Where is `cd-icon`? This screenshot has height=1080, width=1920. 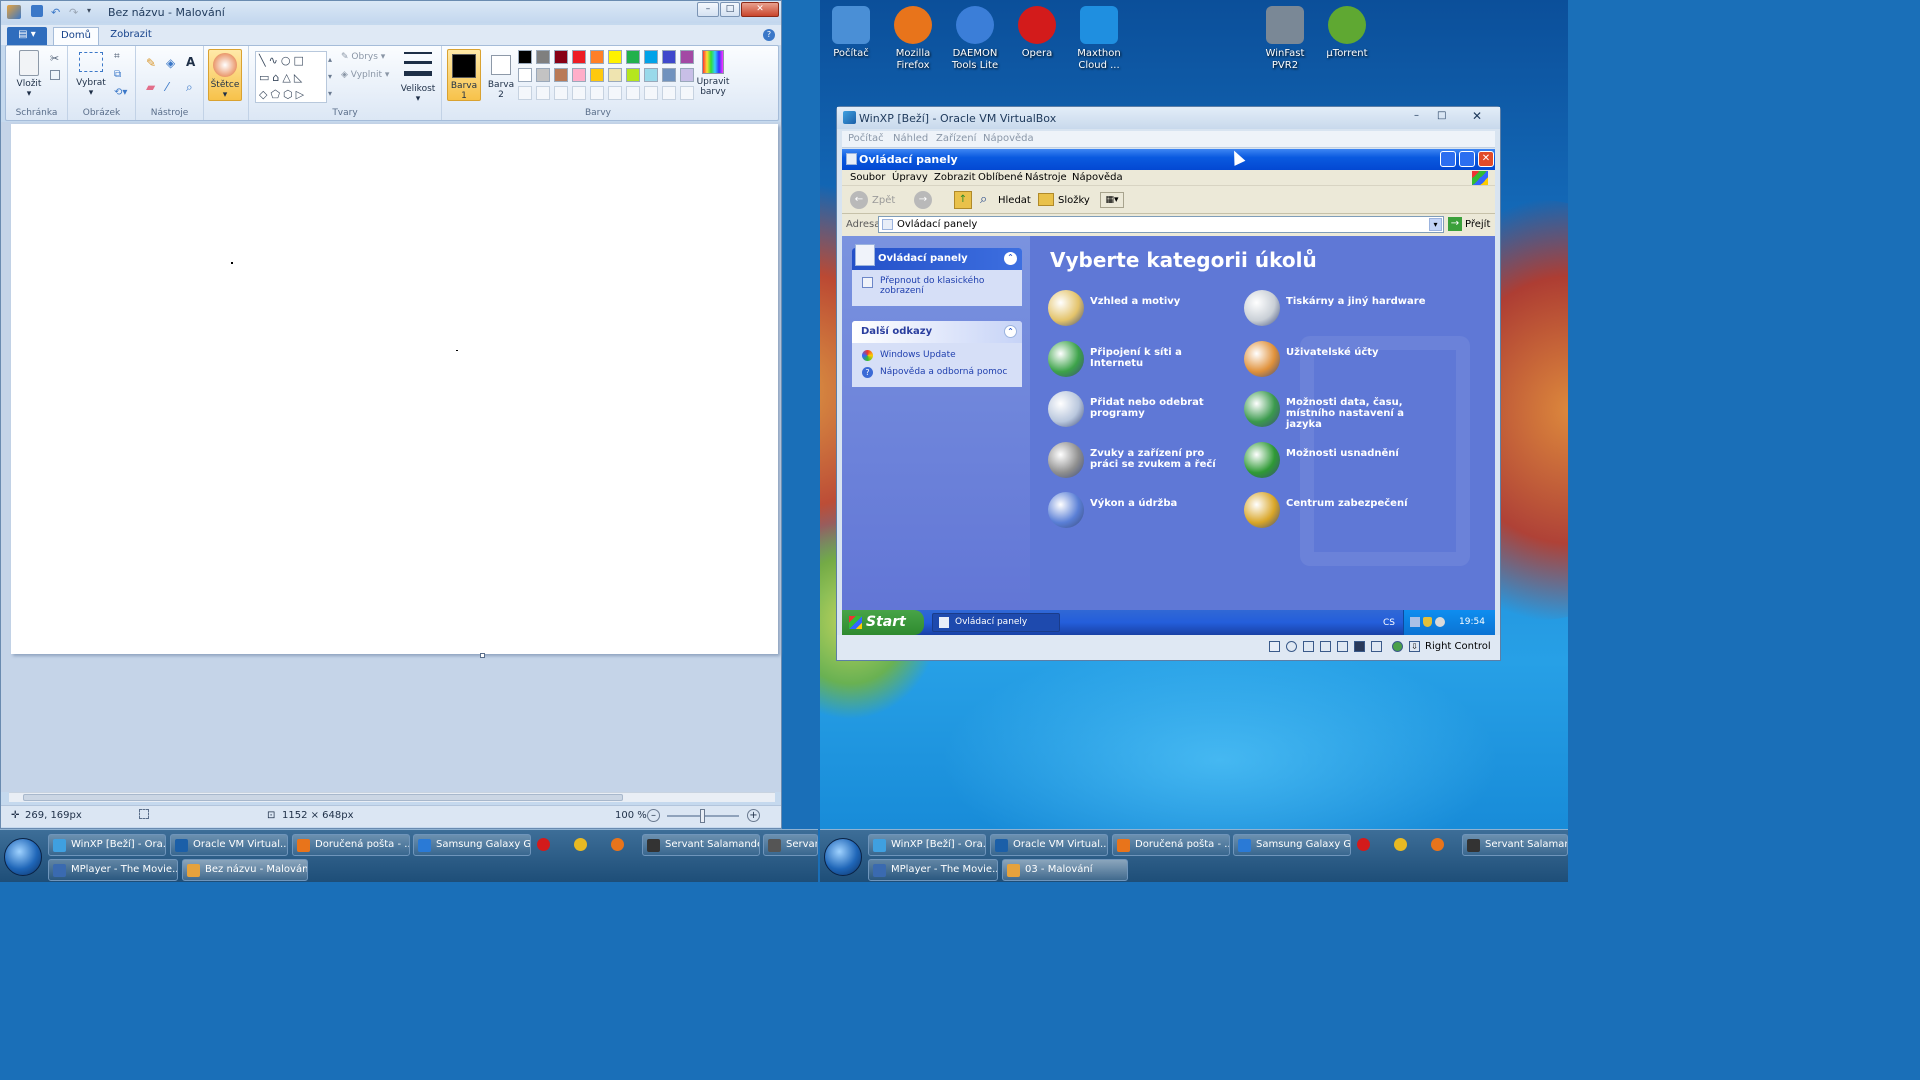 cd-icon is located at coordinates (1291, 646).